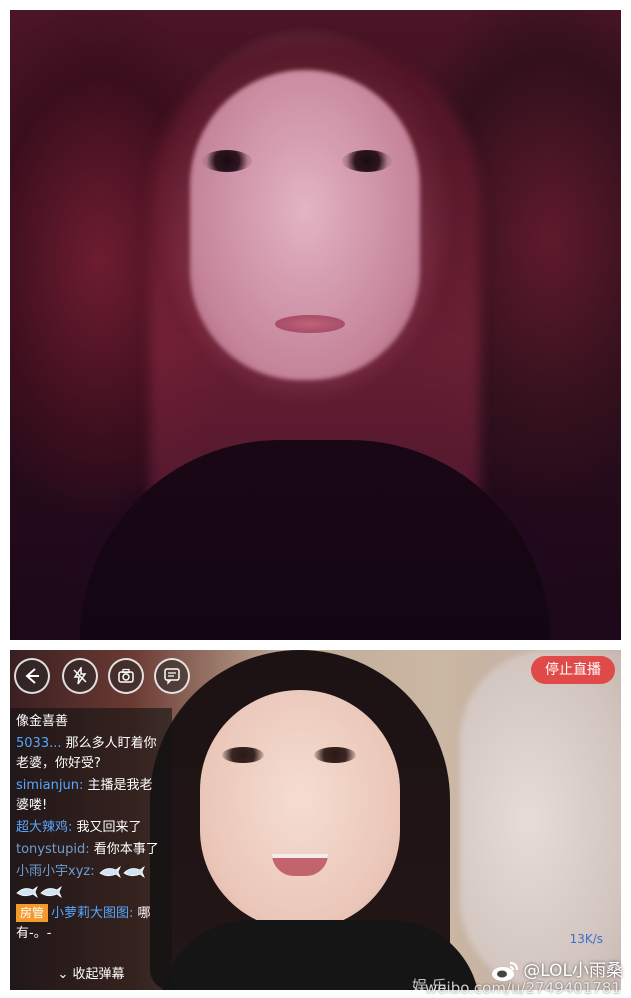 This screenshot has height=998, width=631. I want to click on chat-text: 看你本事了, so click(126, 849).